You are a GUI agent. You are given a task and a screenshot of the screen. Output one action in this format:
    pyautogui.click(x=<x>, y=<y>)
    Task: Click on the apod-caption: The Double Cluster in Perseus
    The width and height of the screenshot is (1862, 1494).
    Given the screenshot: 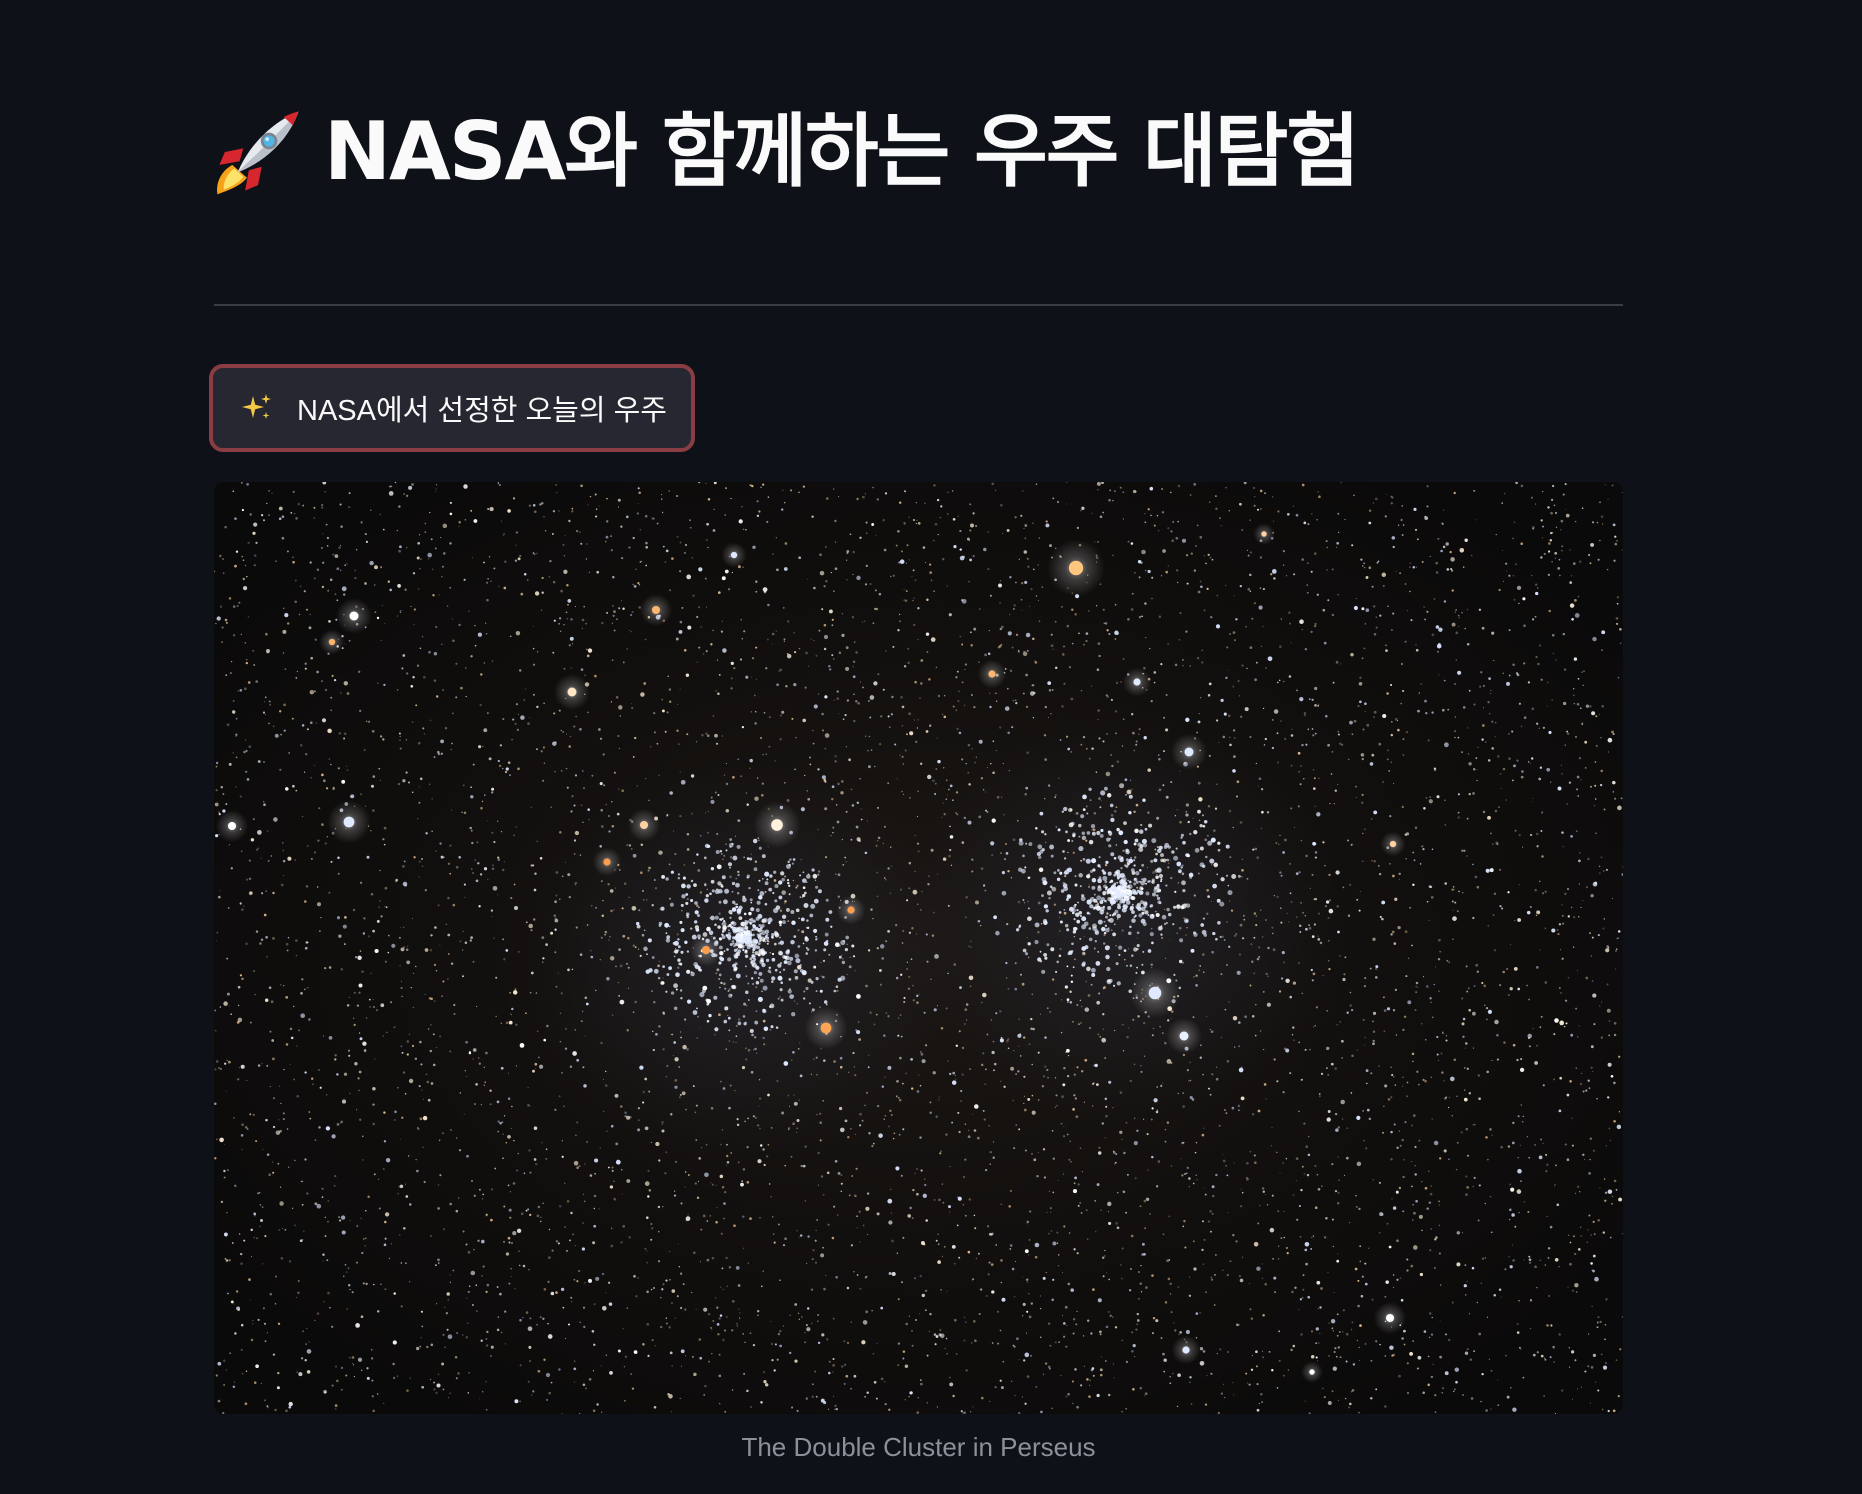 What is the action you would take?
    pyautogui.click(x=918, y=1447)
    